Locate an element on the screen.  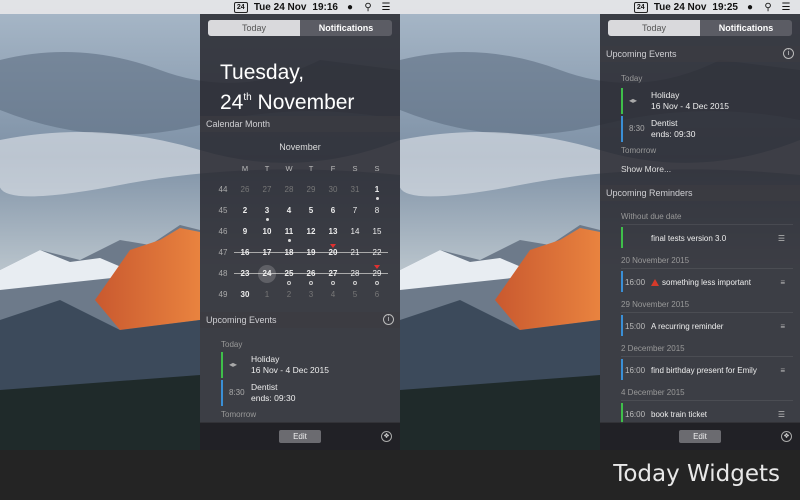
calendar-day: 16 is located at coordinates (245, 252).